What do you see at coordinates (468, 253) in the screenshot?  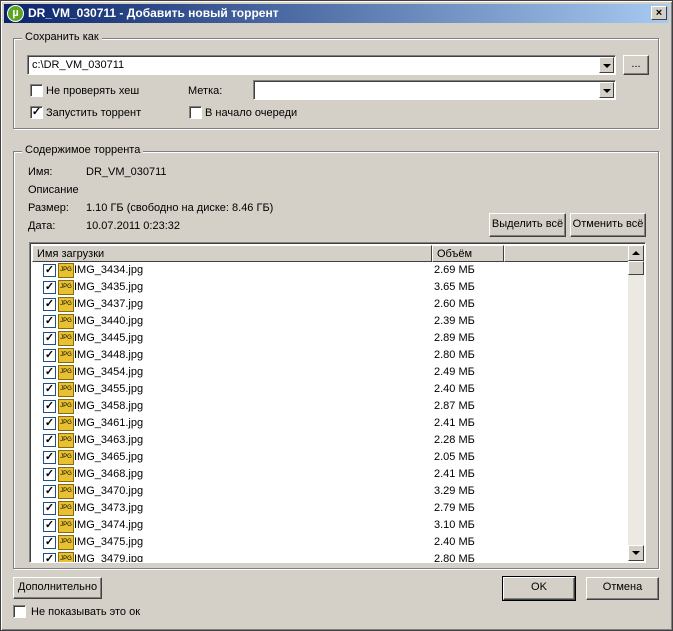 I see `column-header-size: Объём` at bounding box center [468, 253].